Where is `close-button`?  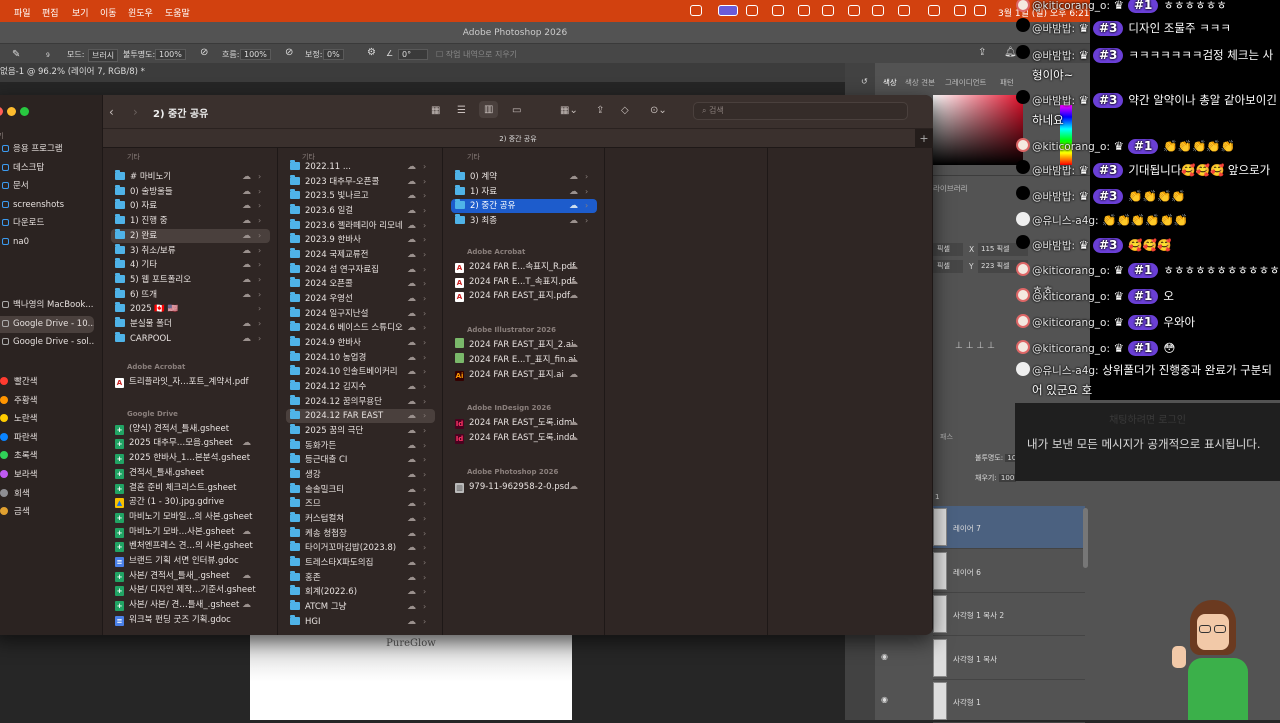 close-button is located at coordinates (1, 111).